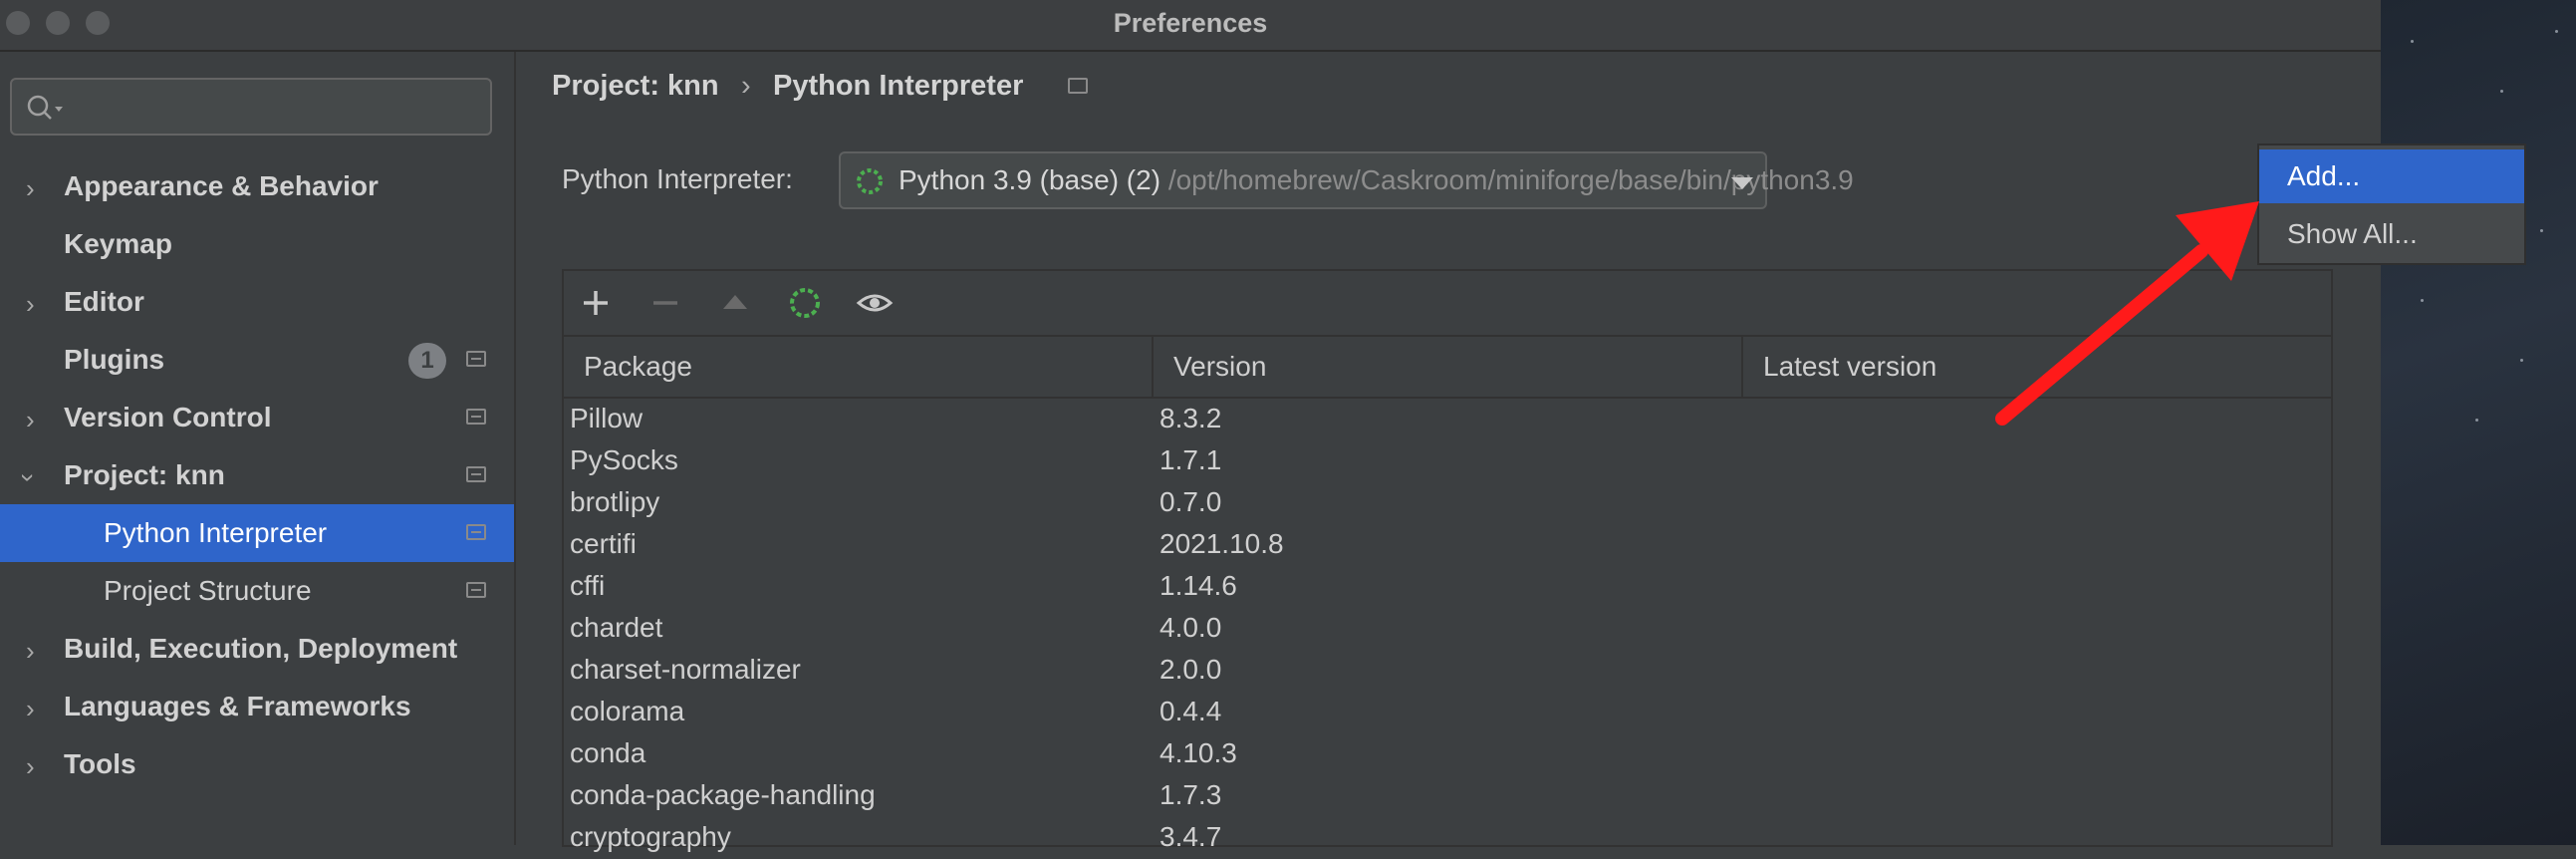 This screenshot has width=2576, height=859. Describe the element at coordinates (221, 185) in the screenshot. I see `sidebar-item-label: Appearance & Behavior` at that location.